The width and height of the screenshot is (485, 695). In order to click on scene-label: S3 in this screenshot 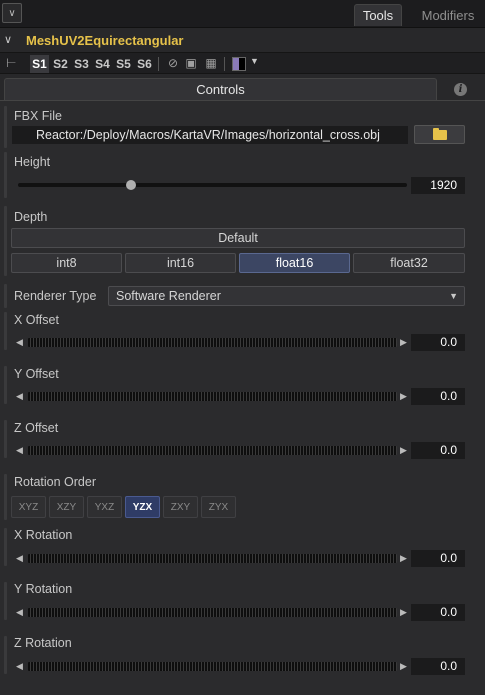, I will do `click(81, 64)`.